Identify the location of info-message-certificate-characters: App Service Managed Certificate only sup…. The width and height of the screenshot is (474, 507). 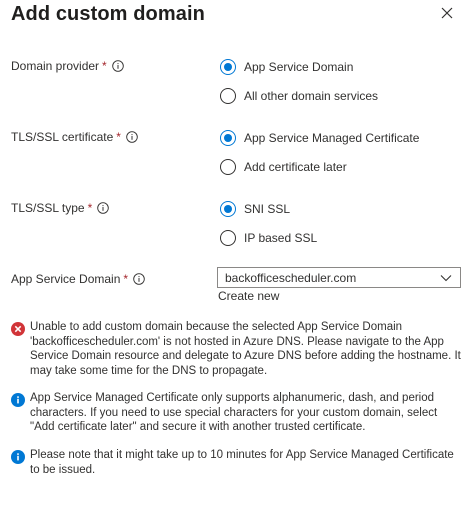
(237, 413).